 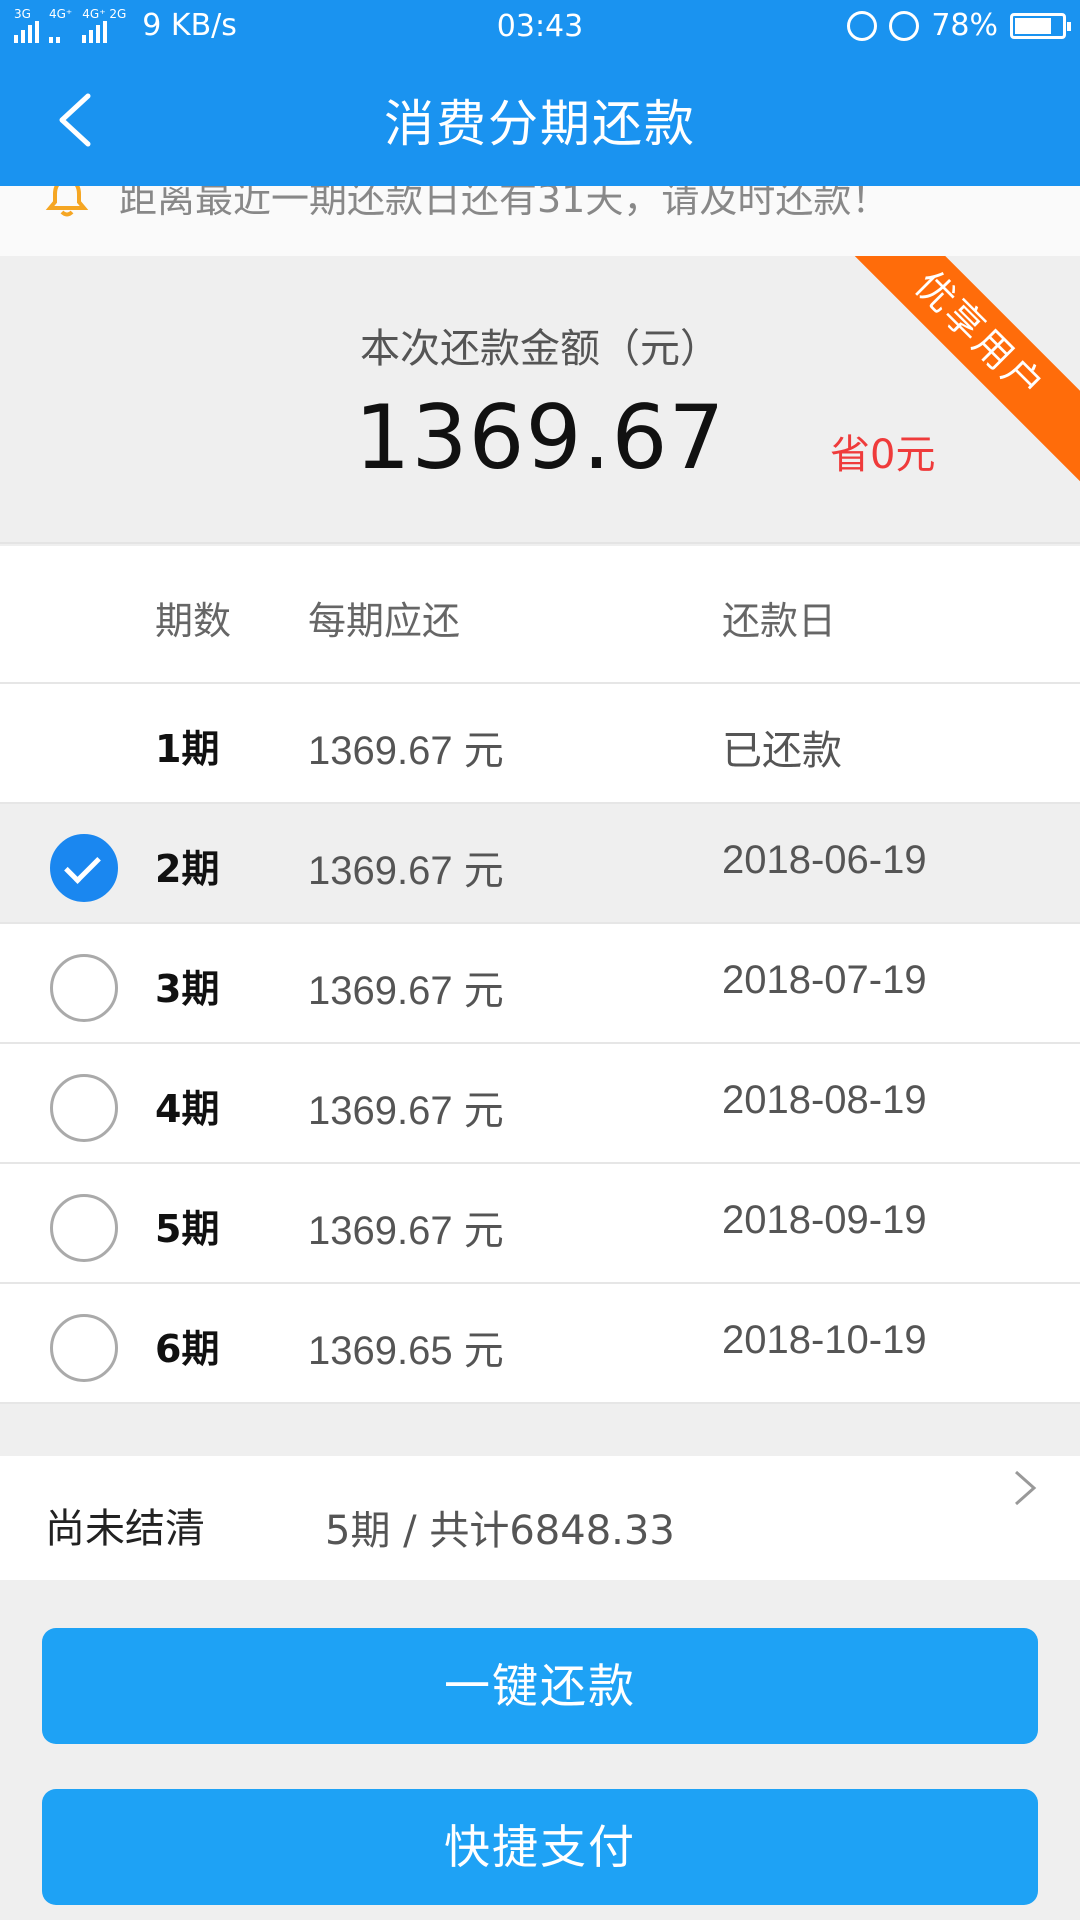 I want to click on period-cell: 5期, so click(x=187, y=1229).